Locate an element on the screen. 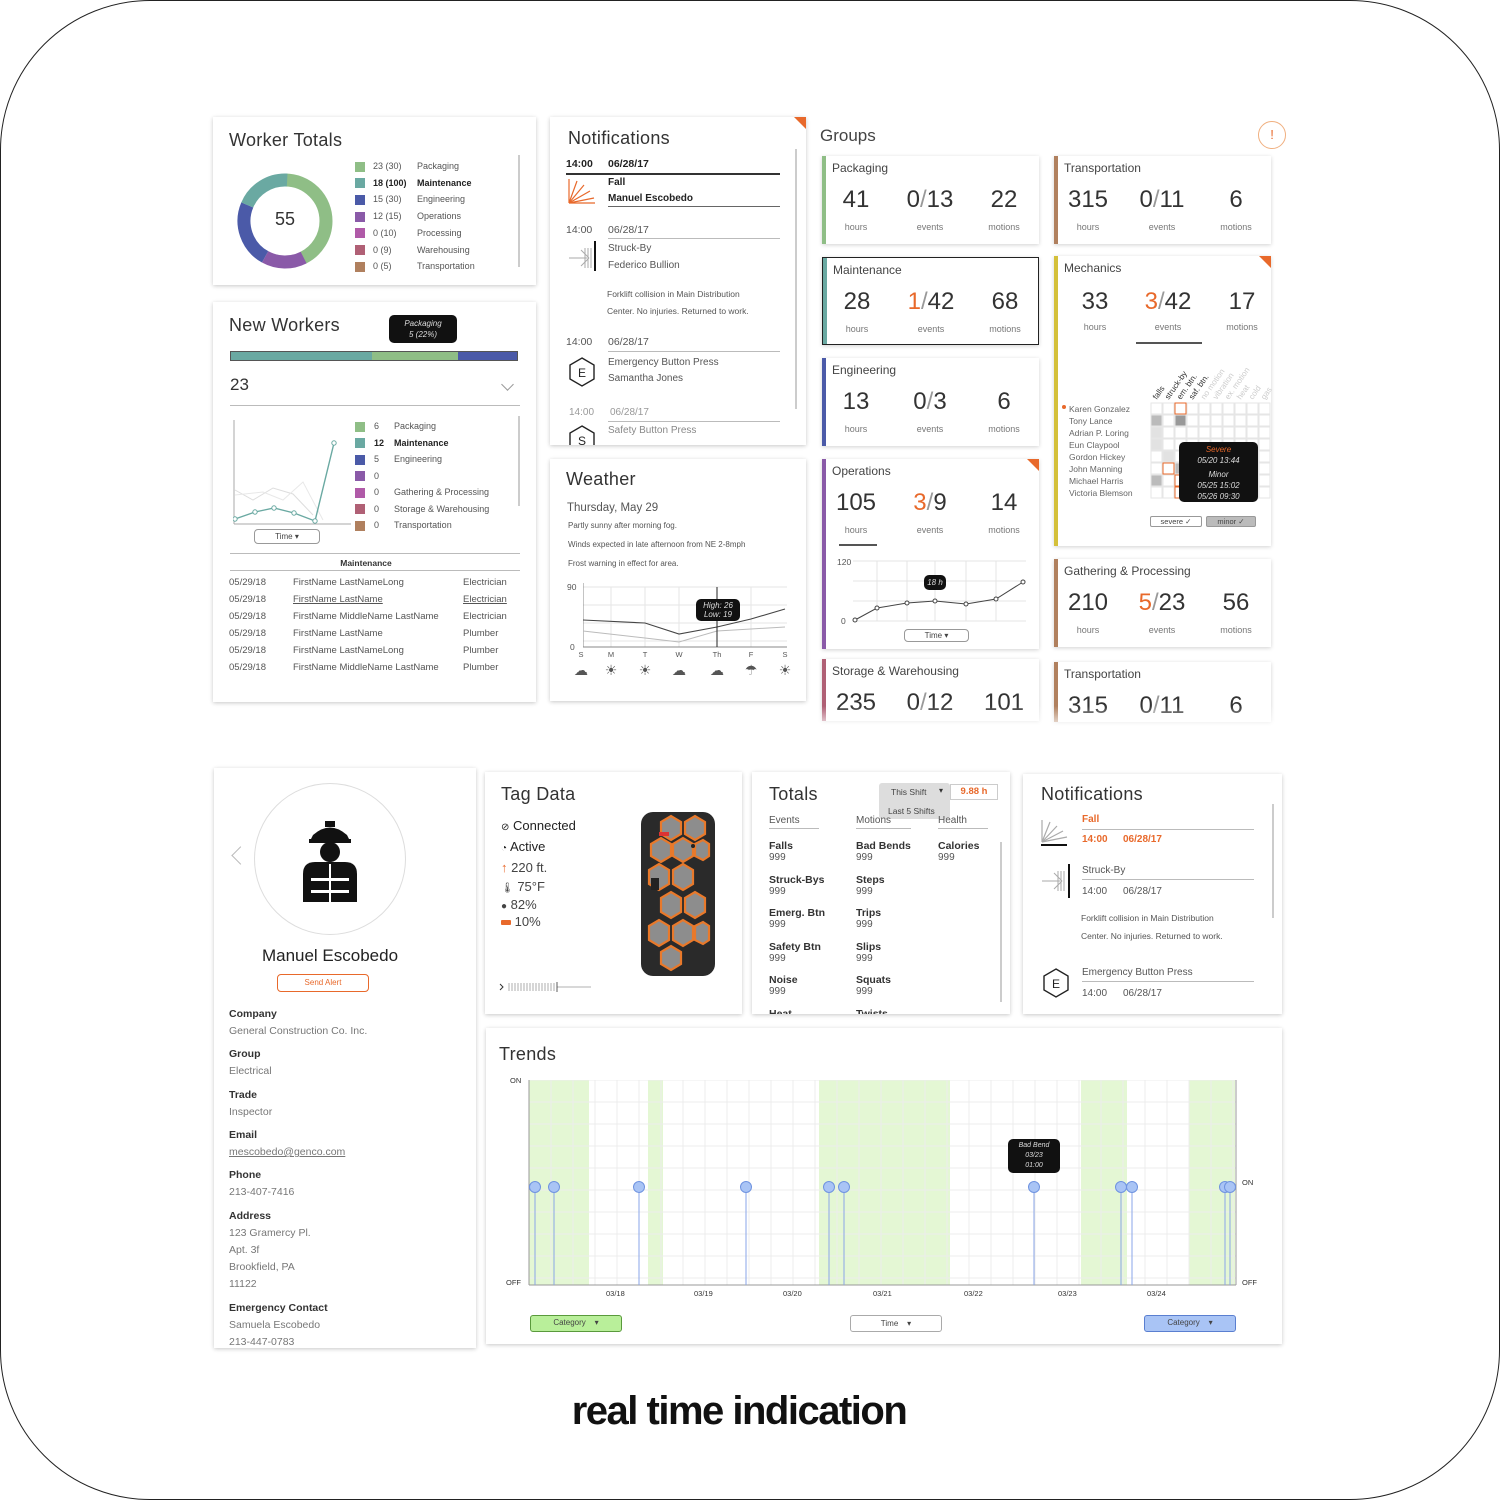 The image size is (1500, 1500). category-select-left: Category ▾ is located at coordinates (576, 1323).